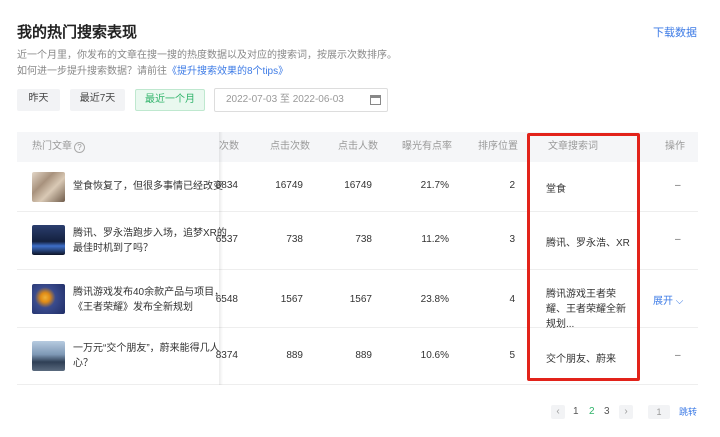 Image resolution: width=720 pixels, height=437 pixels. What do you see at coordinates (435, 239) in the screenshot?
I see `ctr-value: 11.2%` at bounding box center [435, 239].